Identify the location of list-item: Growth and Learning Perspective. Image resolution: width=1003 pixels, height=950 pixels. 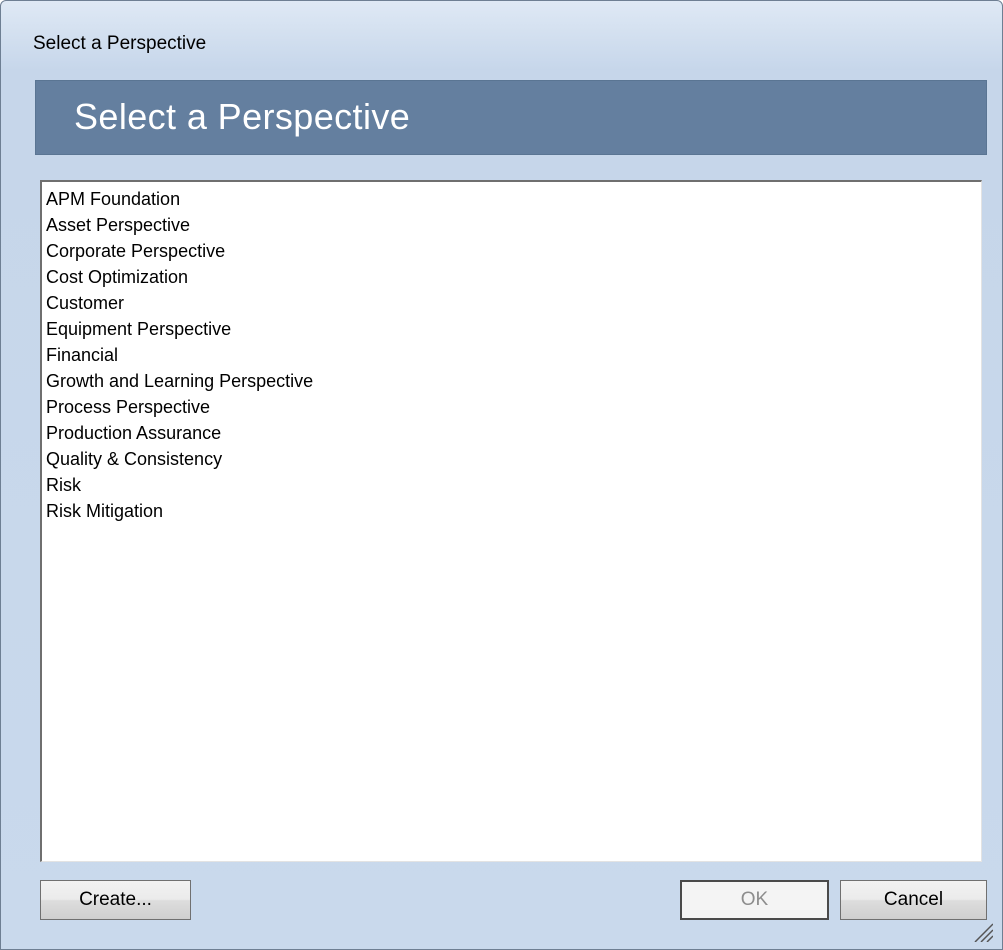
(511, 381).